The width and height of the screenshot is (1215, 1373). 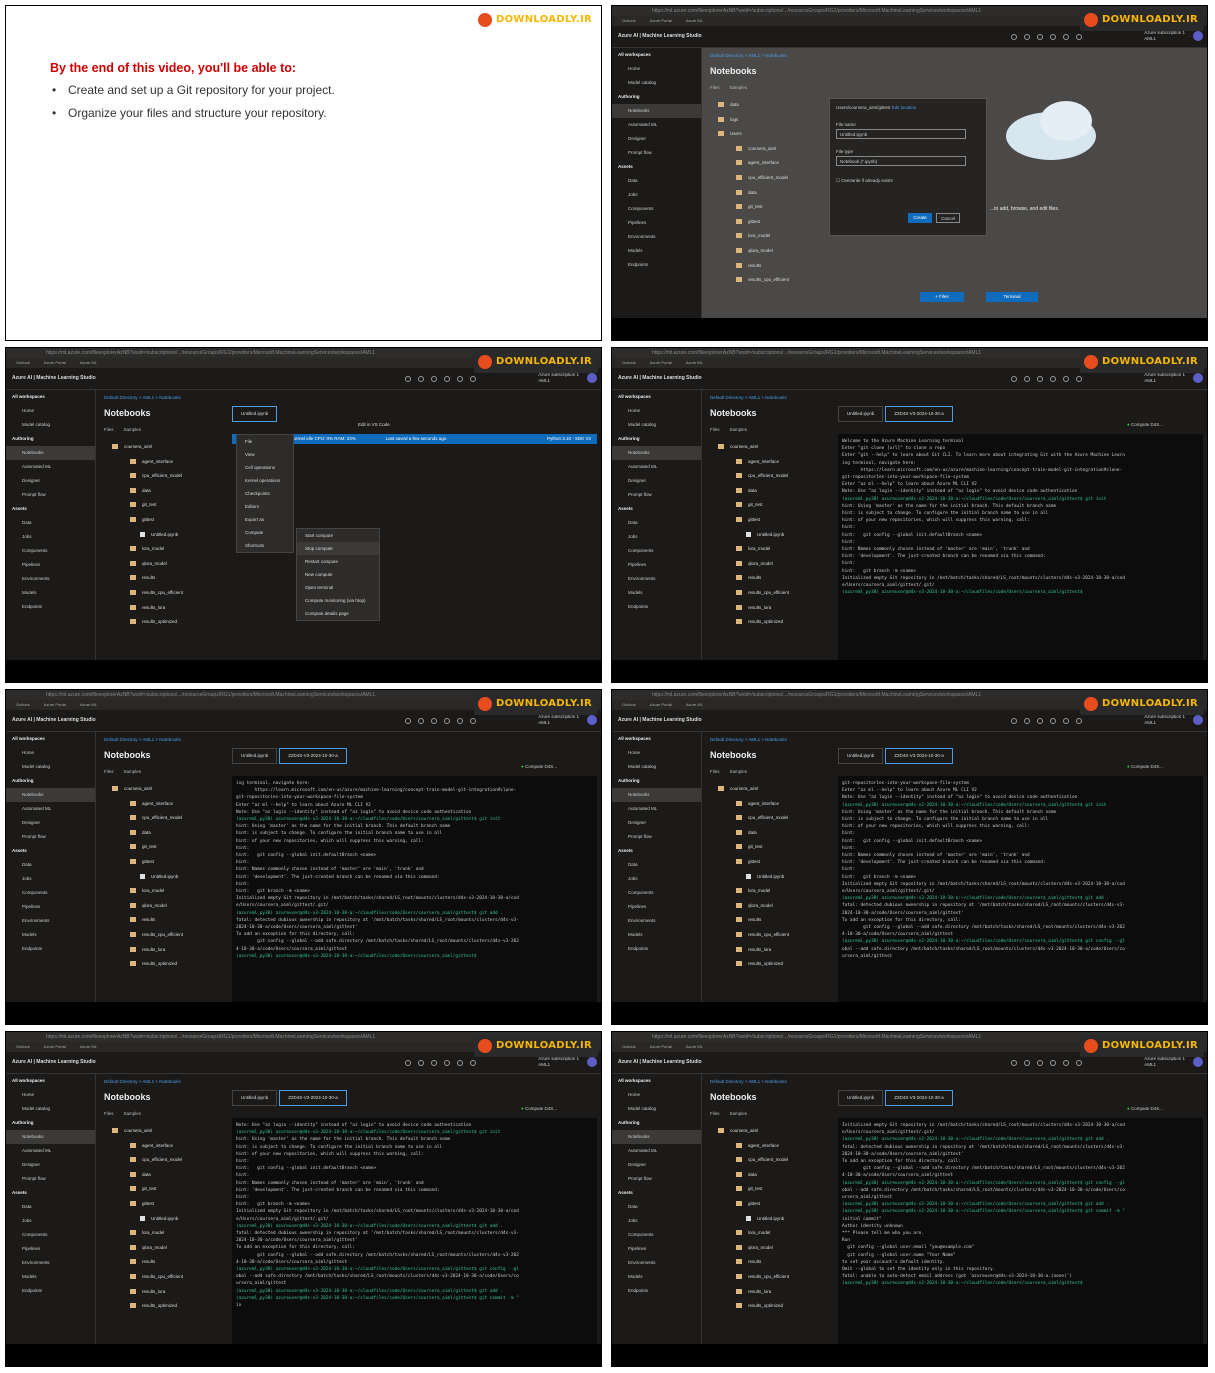 What do you see at coordinates (265, 519) in the screenshot?
I see `menu-item: Export as` at bounding box center [265, 519].